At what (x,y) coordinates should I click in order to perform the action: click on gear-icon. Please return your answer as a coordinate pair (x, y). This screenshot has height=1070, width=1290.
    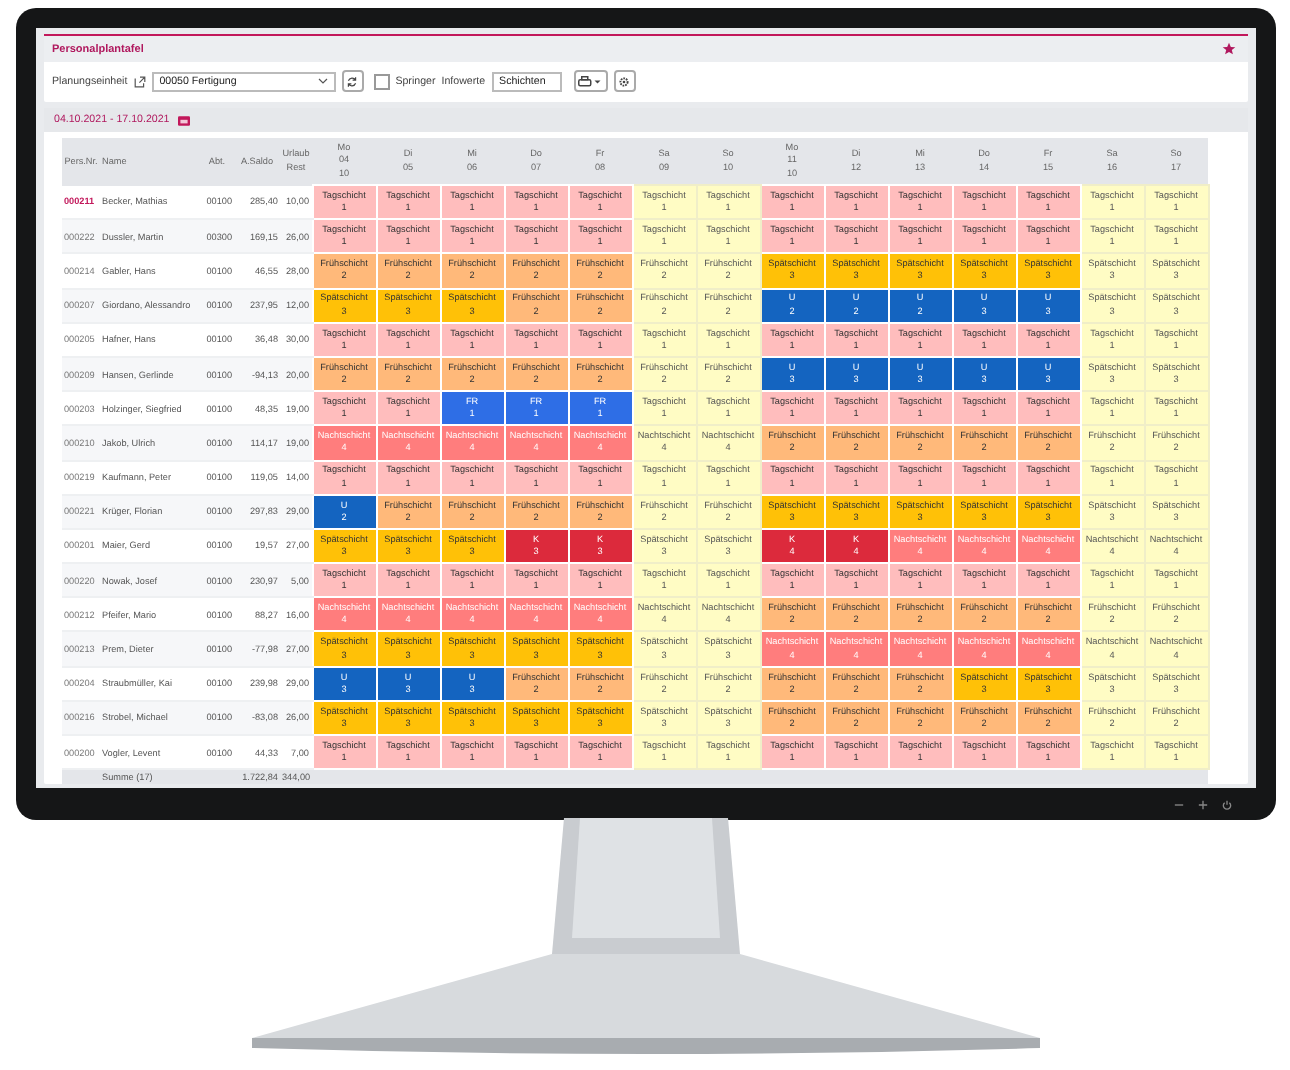
    Looking at the image, I should click on (624, 81).